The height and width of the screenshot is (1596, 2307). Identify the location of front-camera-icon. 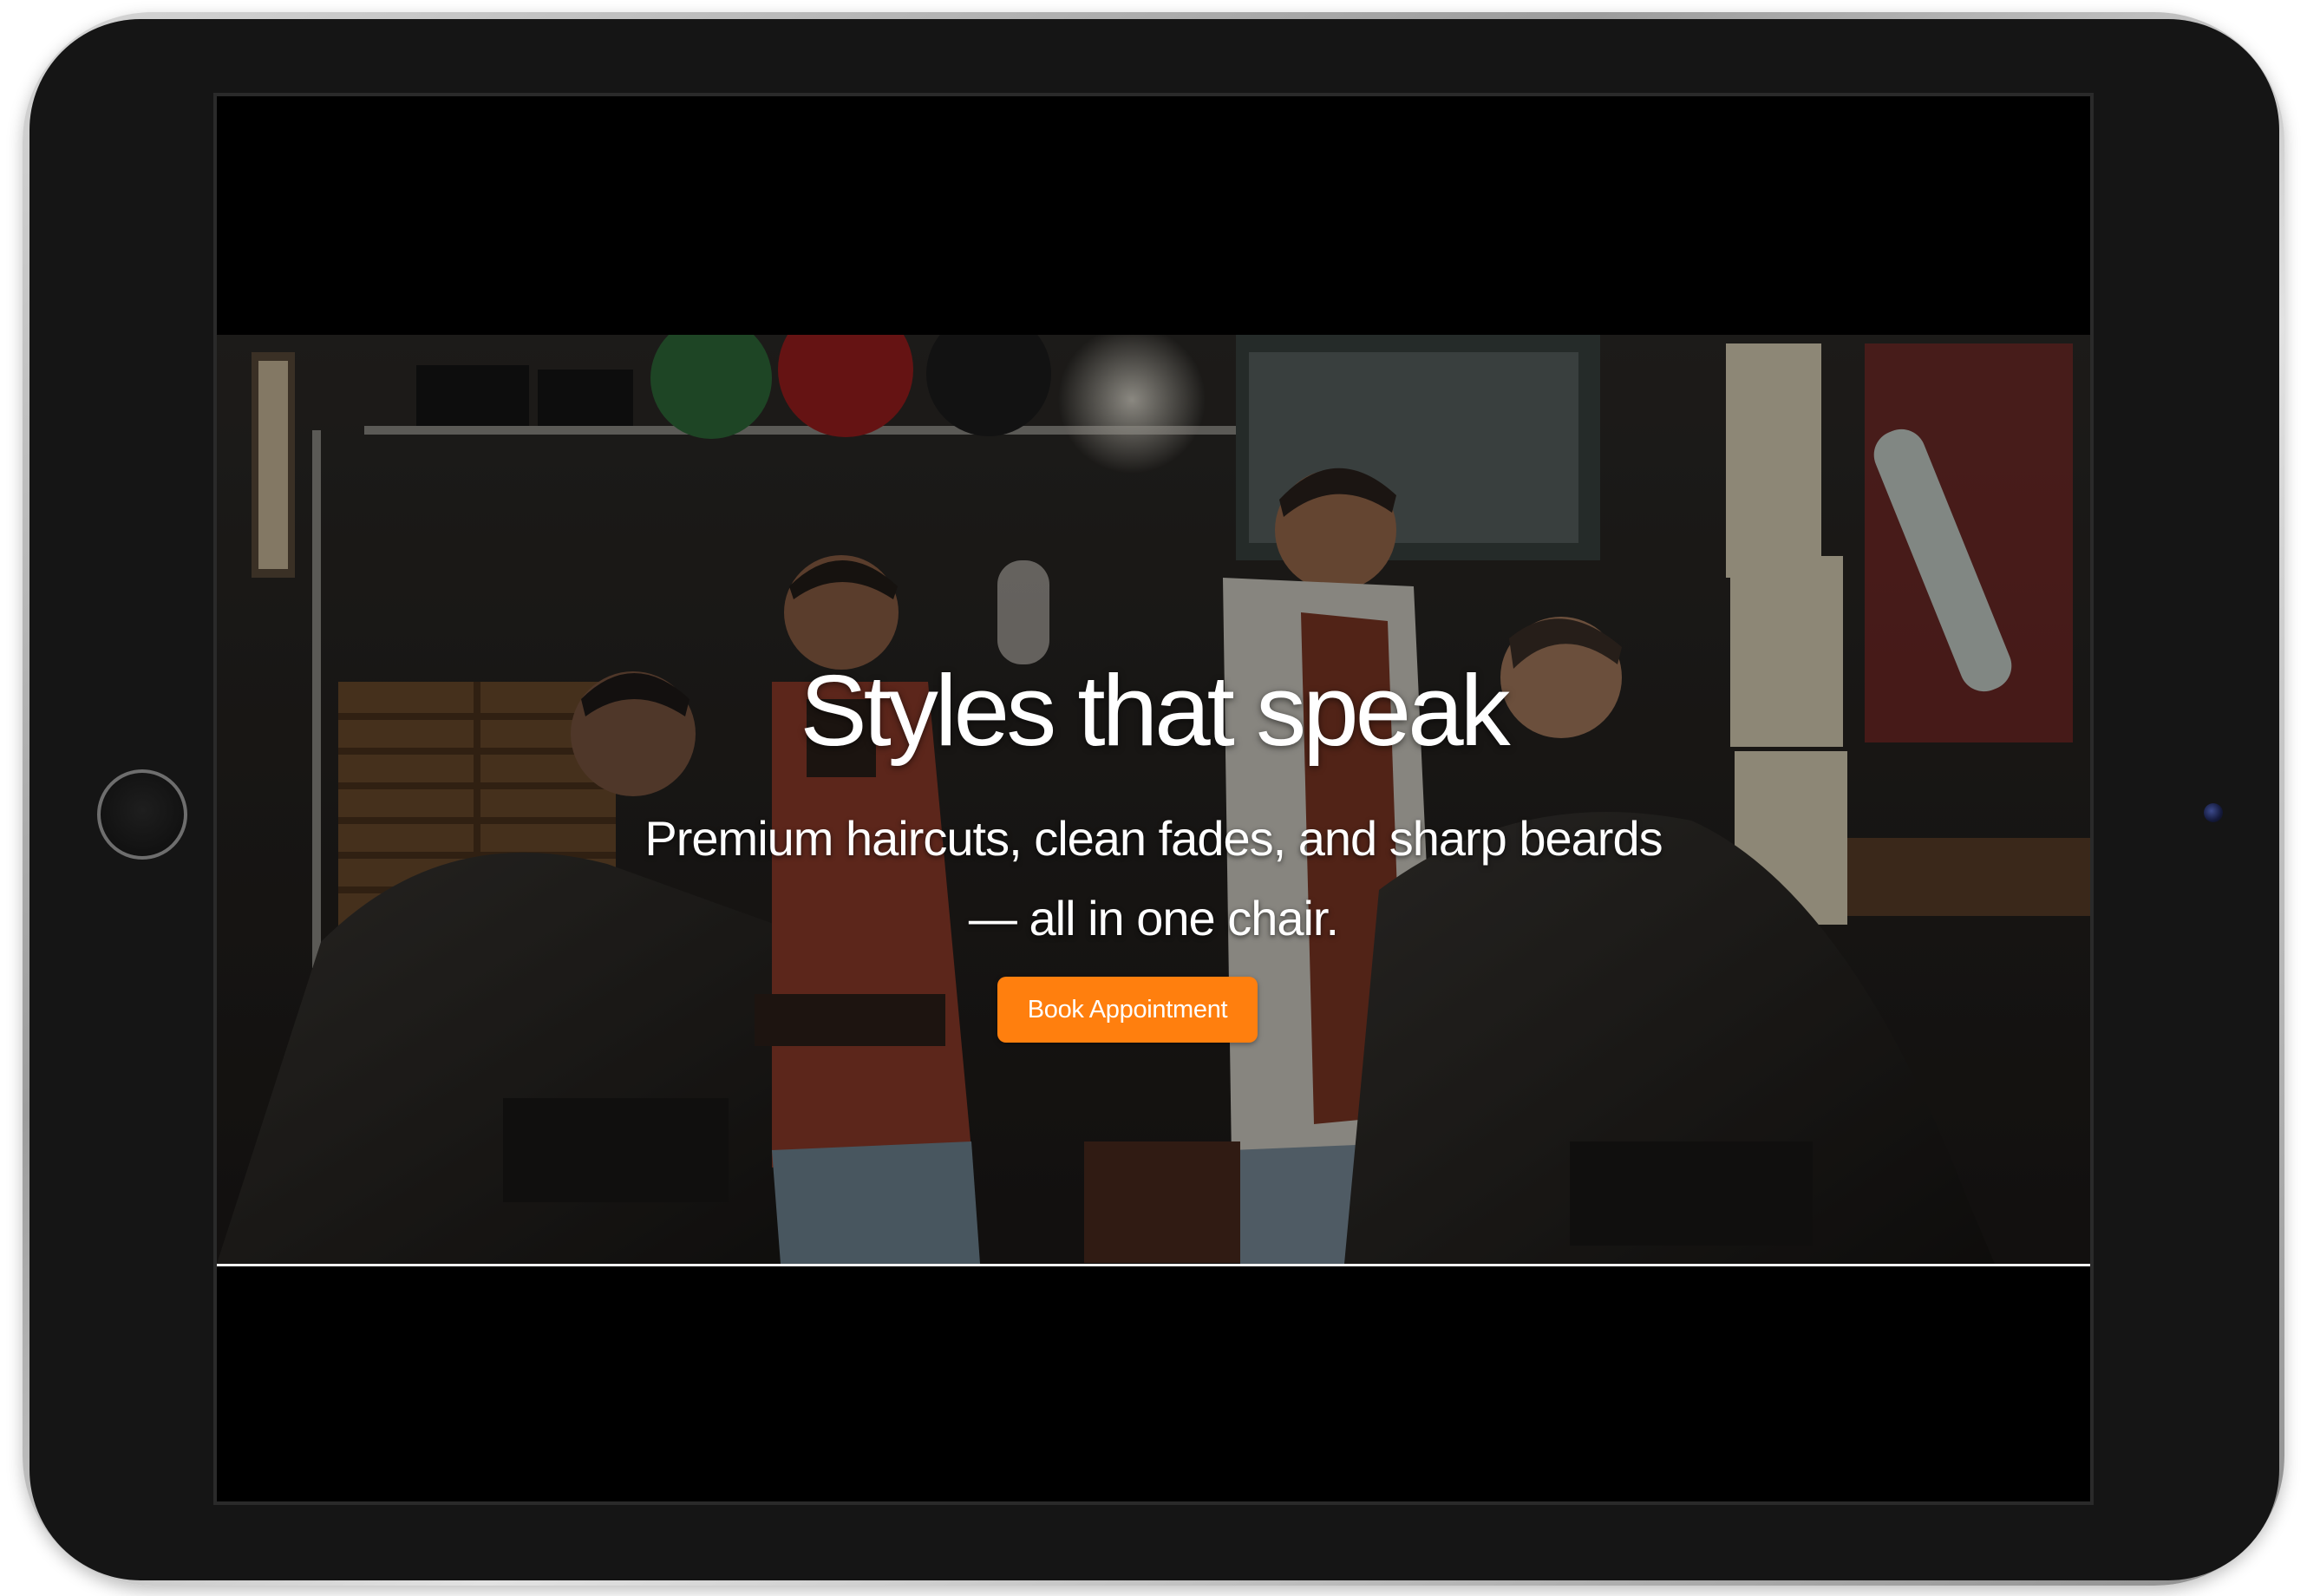
(2213, 812).